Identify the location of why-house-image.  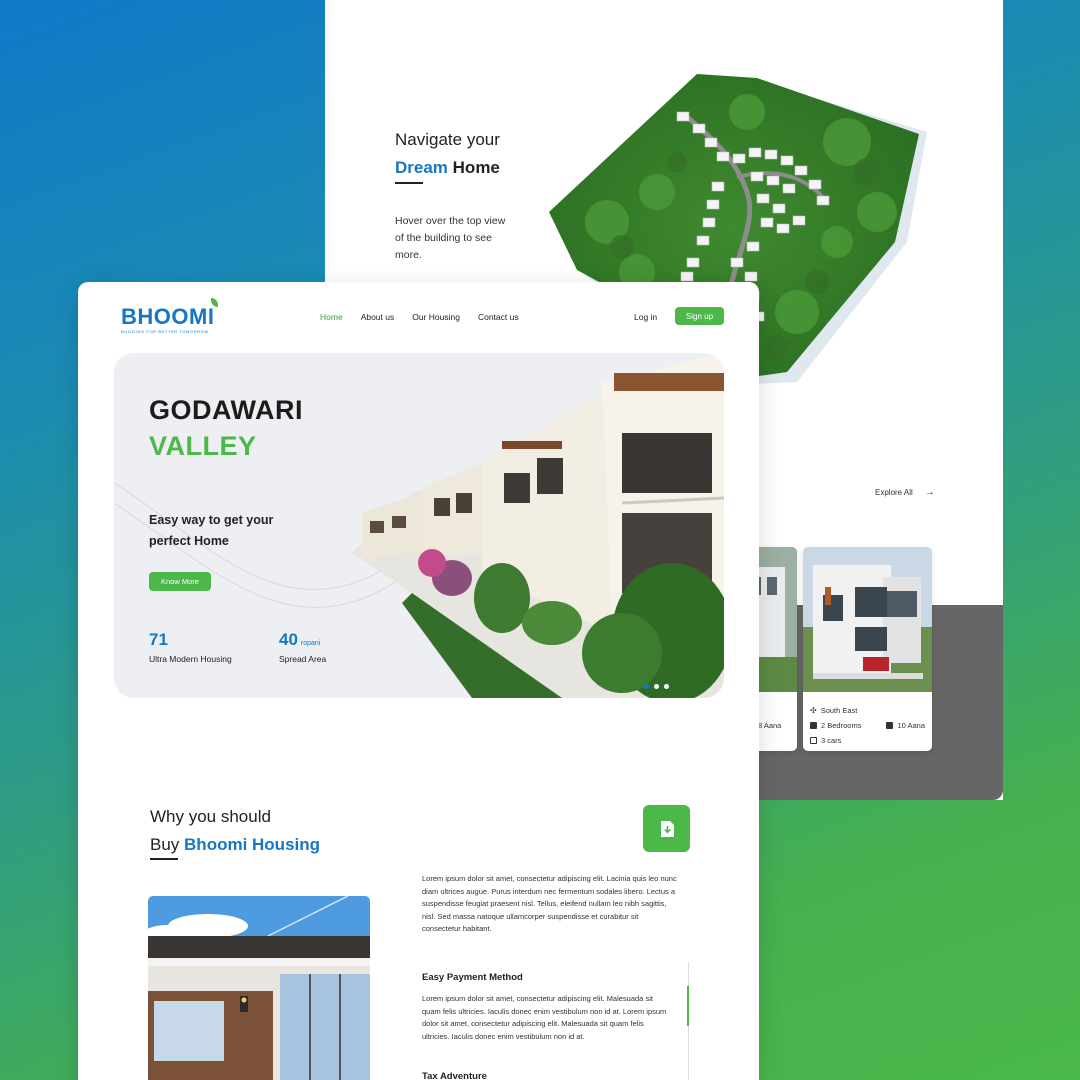
(259, 988).